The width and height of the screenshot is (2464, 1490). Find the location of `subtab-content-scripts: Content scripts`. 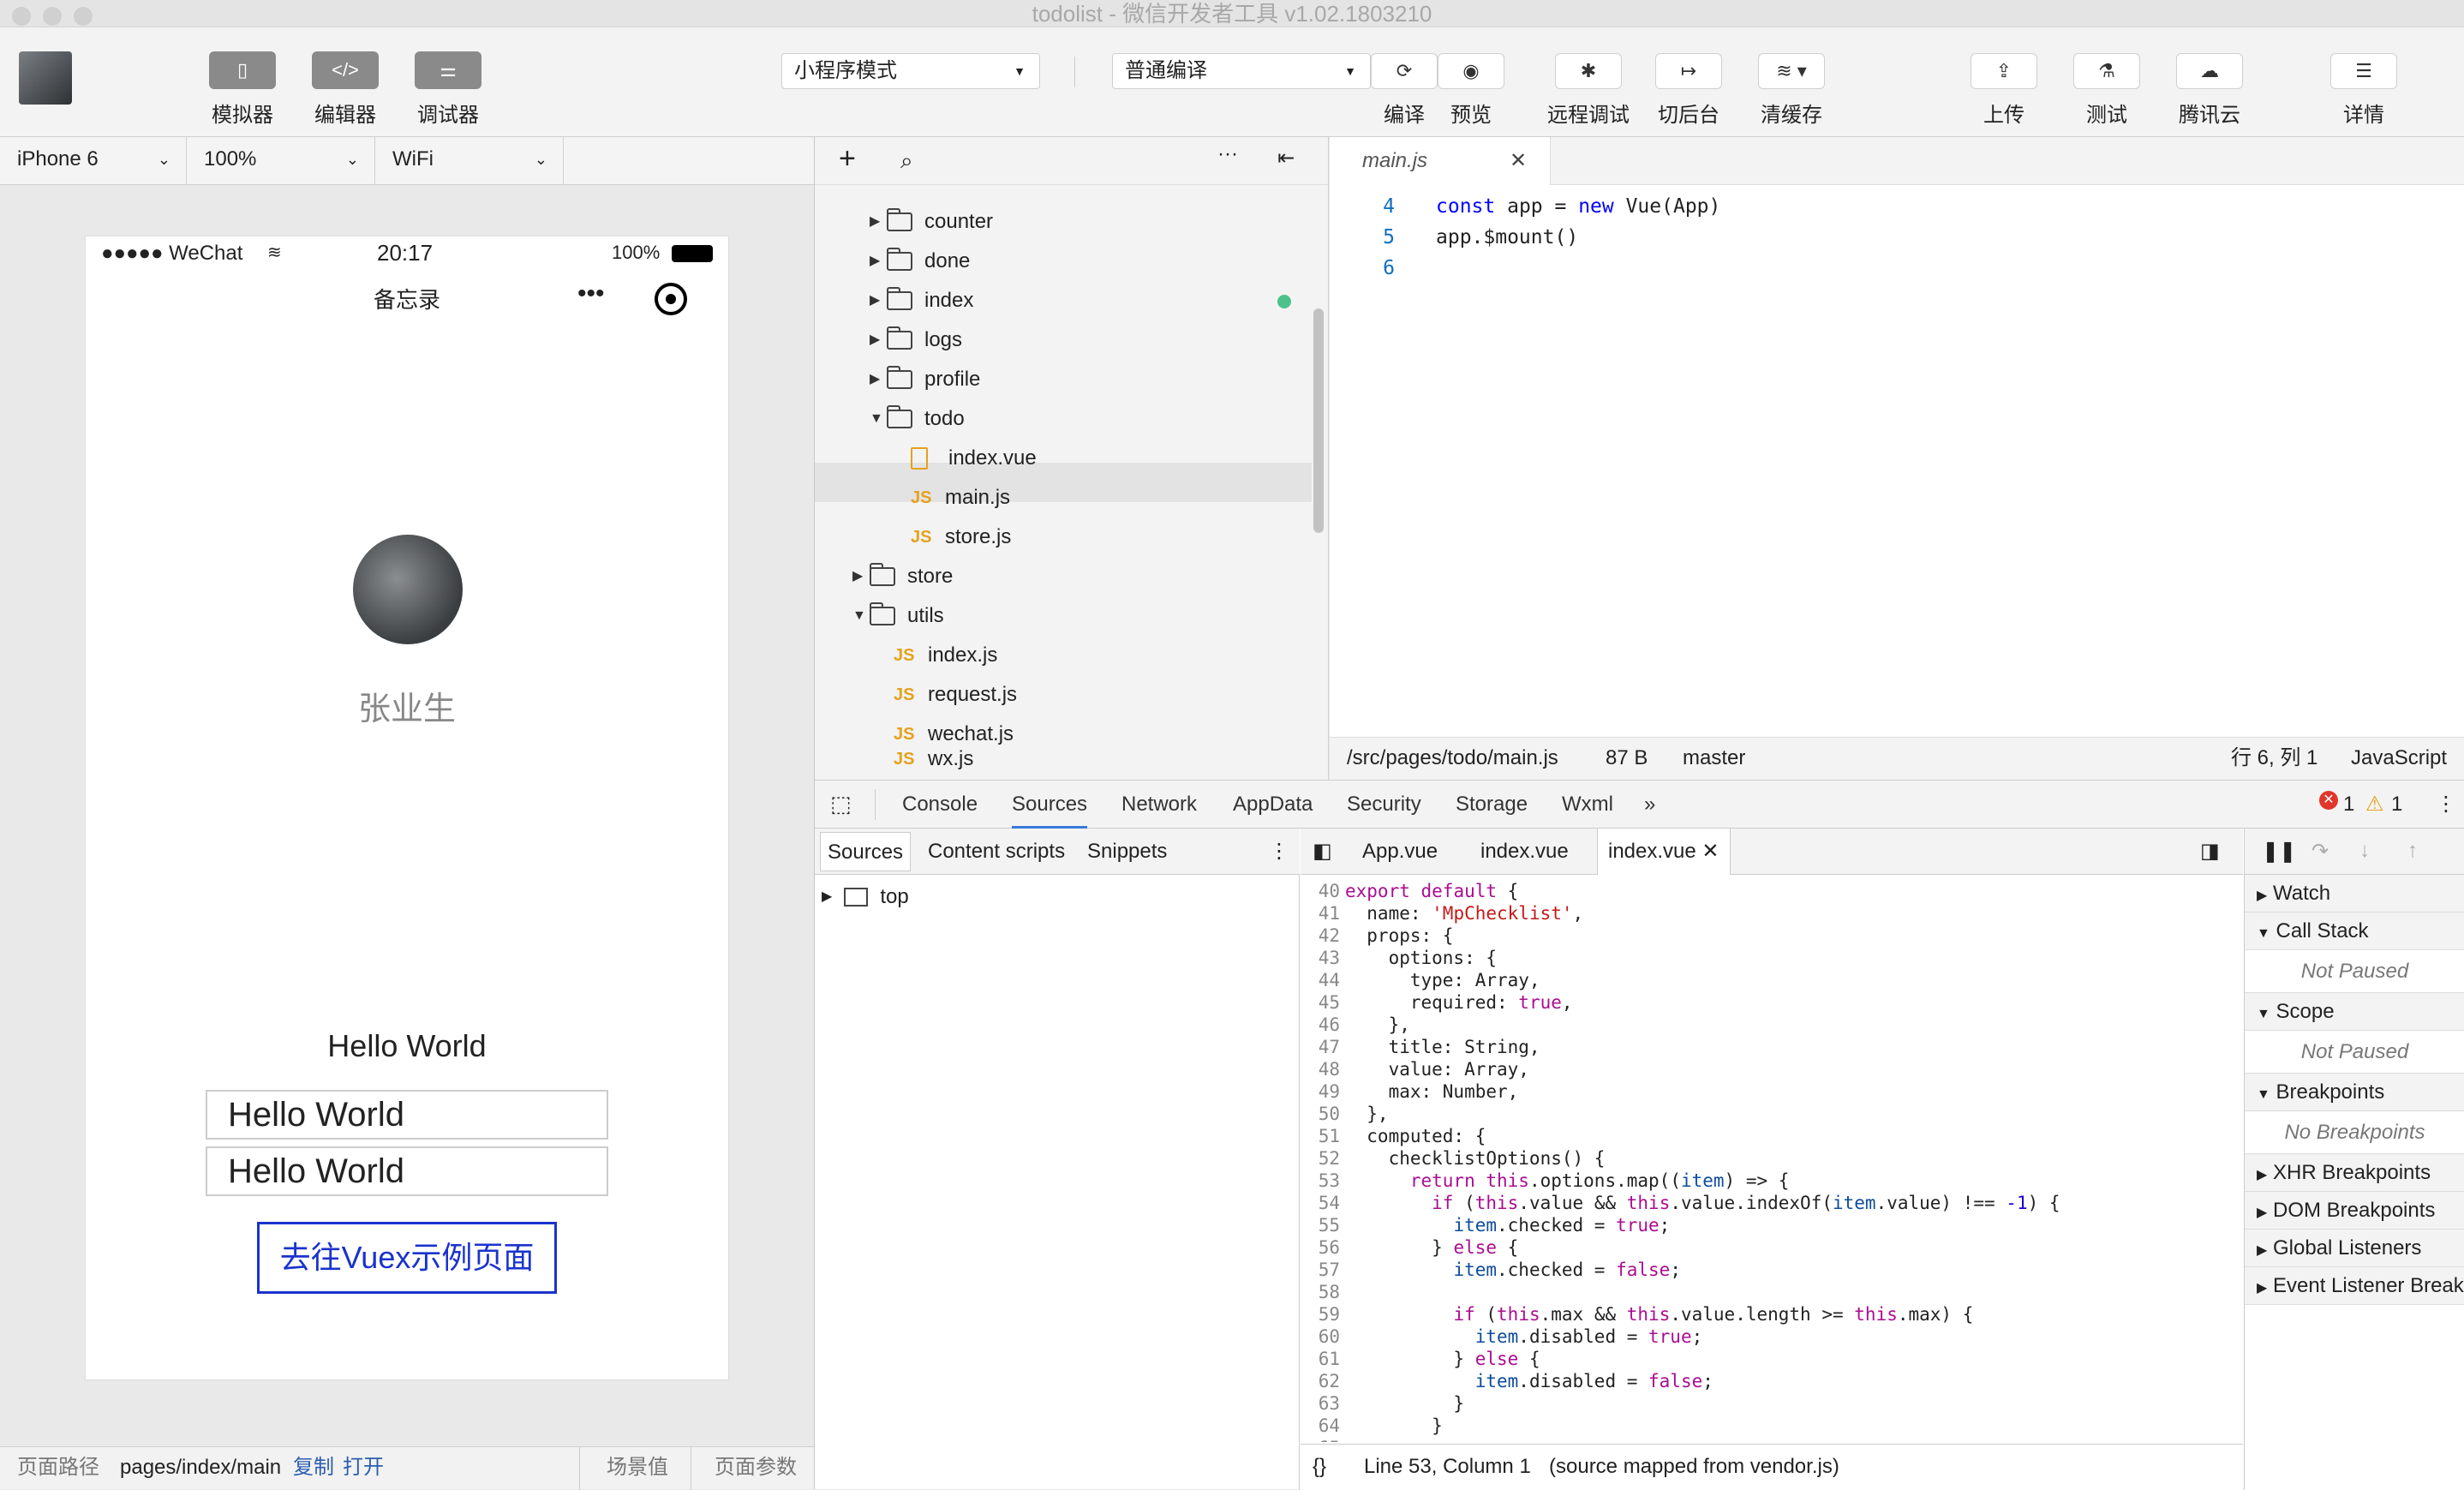

subtab-content-scripts: Content scripts is located at coordinates (996, 852).